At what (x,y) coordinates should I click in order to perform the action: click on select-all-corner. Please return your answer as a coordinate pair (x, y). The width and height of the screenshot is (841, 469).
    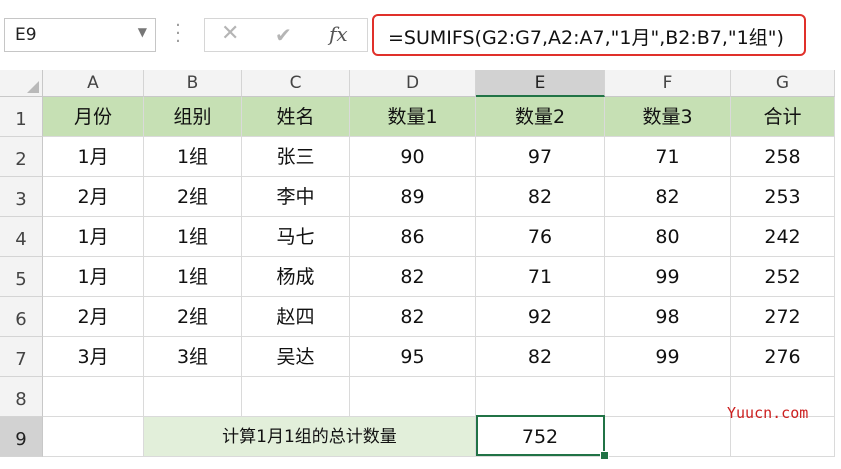
    Looking at the image, I should click on (21, 83).